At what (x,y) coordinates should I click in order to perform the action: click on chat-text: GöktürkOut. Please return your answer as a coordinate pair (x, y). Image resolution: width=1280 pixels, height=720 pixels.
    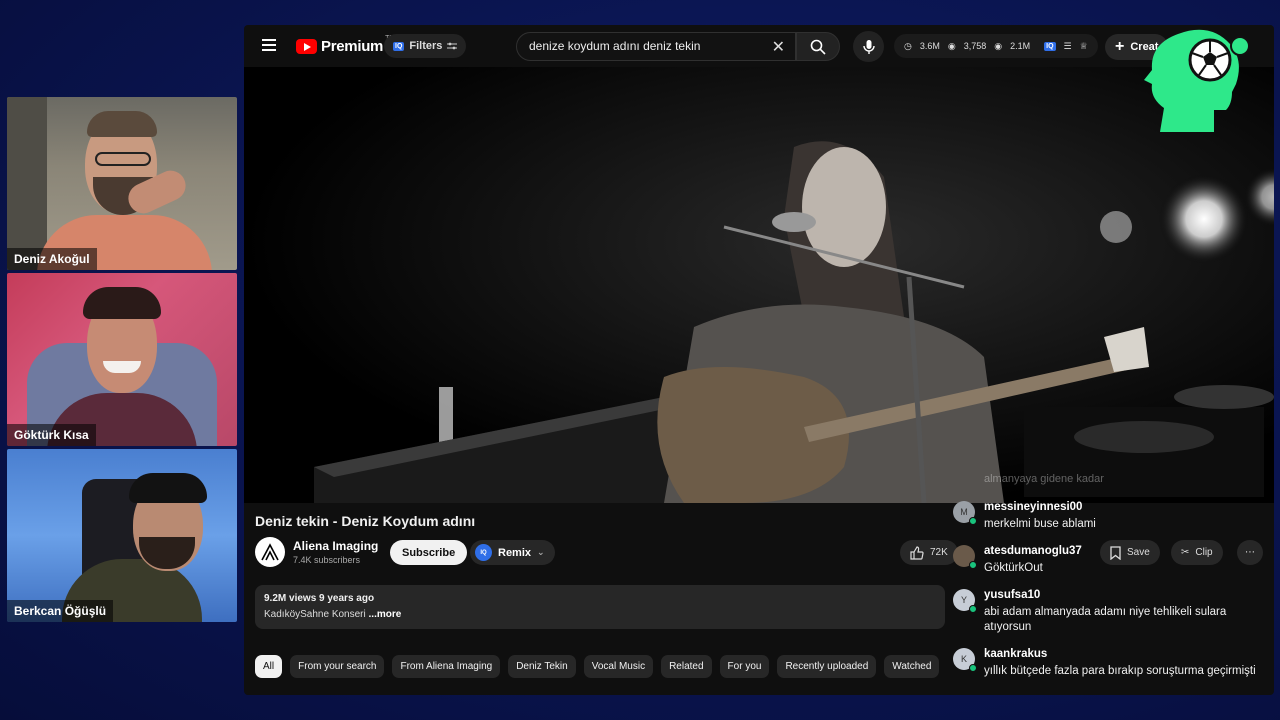
    Looking at the image, I should click on (1013, 568).